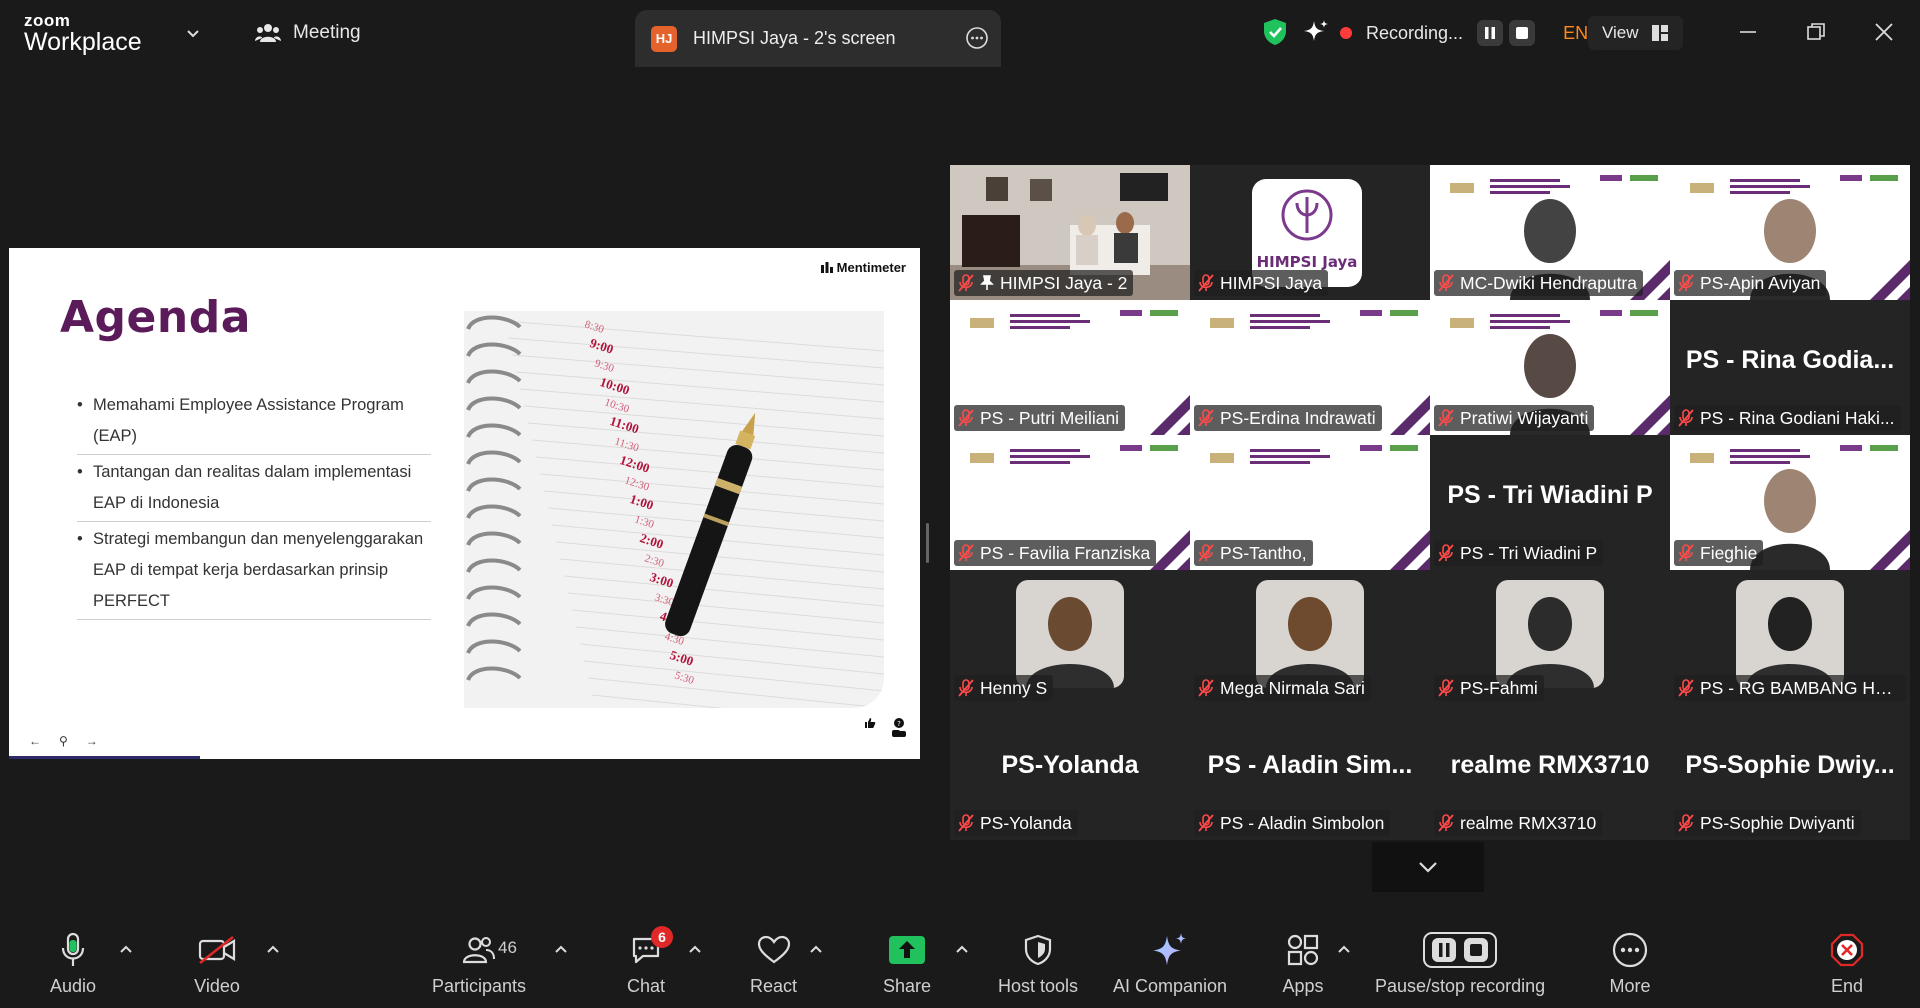  What do you see at coordinates (646, 986) in the screenshot?
I see `chat-label: Chat` at bounding box center [646, 986].